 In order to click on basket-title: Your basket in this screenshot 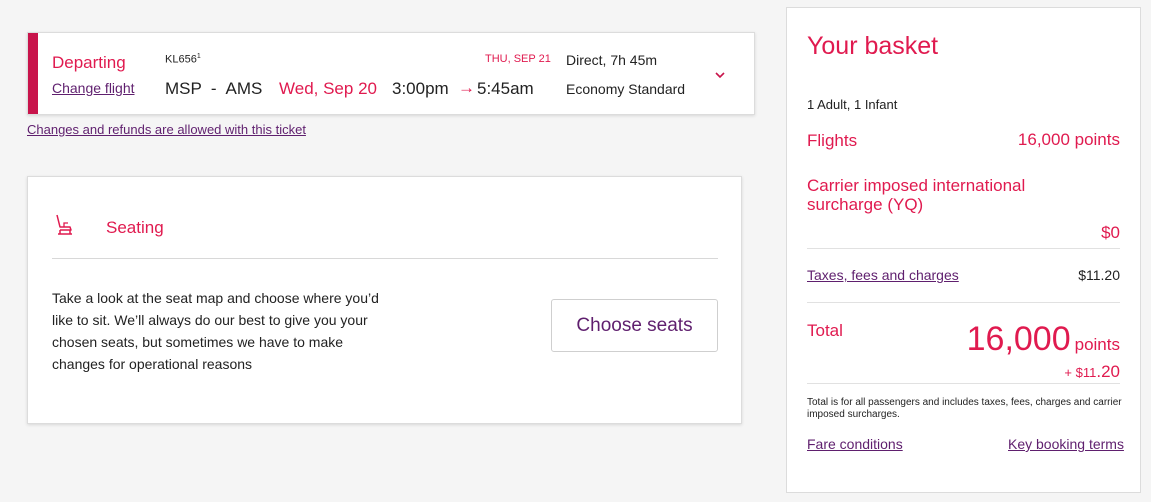, I will do `click(873, 46)`.